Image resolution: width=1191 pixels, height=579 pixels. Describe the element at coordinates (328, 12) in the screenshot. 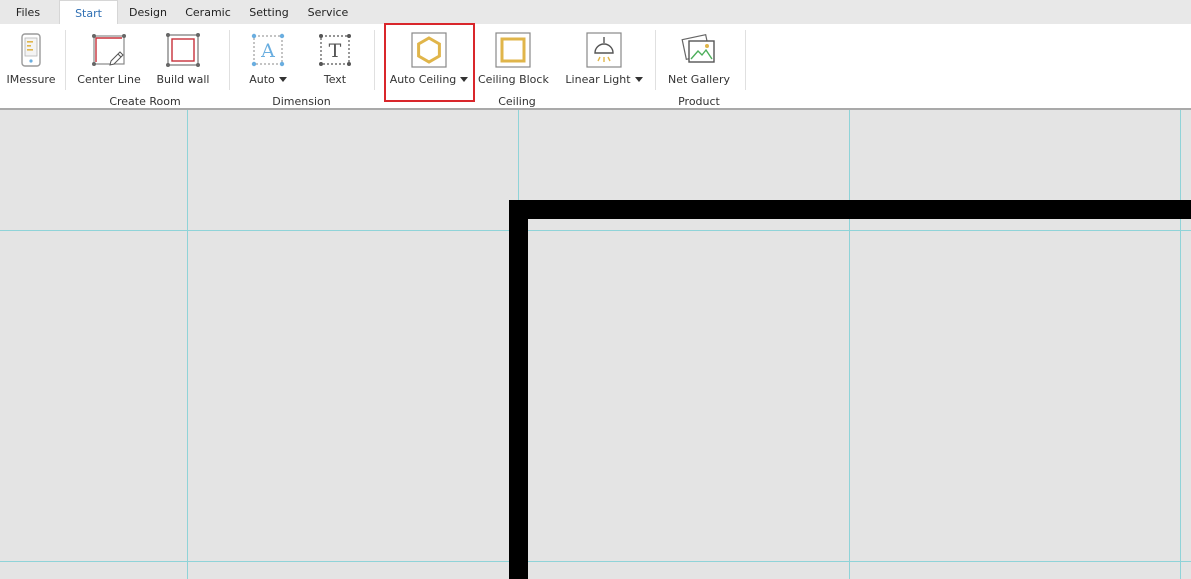

I see `tab-service: Service` at that location.